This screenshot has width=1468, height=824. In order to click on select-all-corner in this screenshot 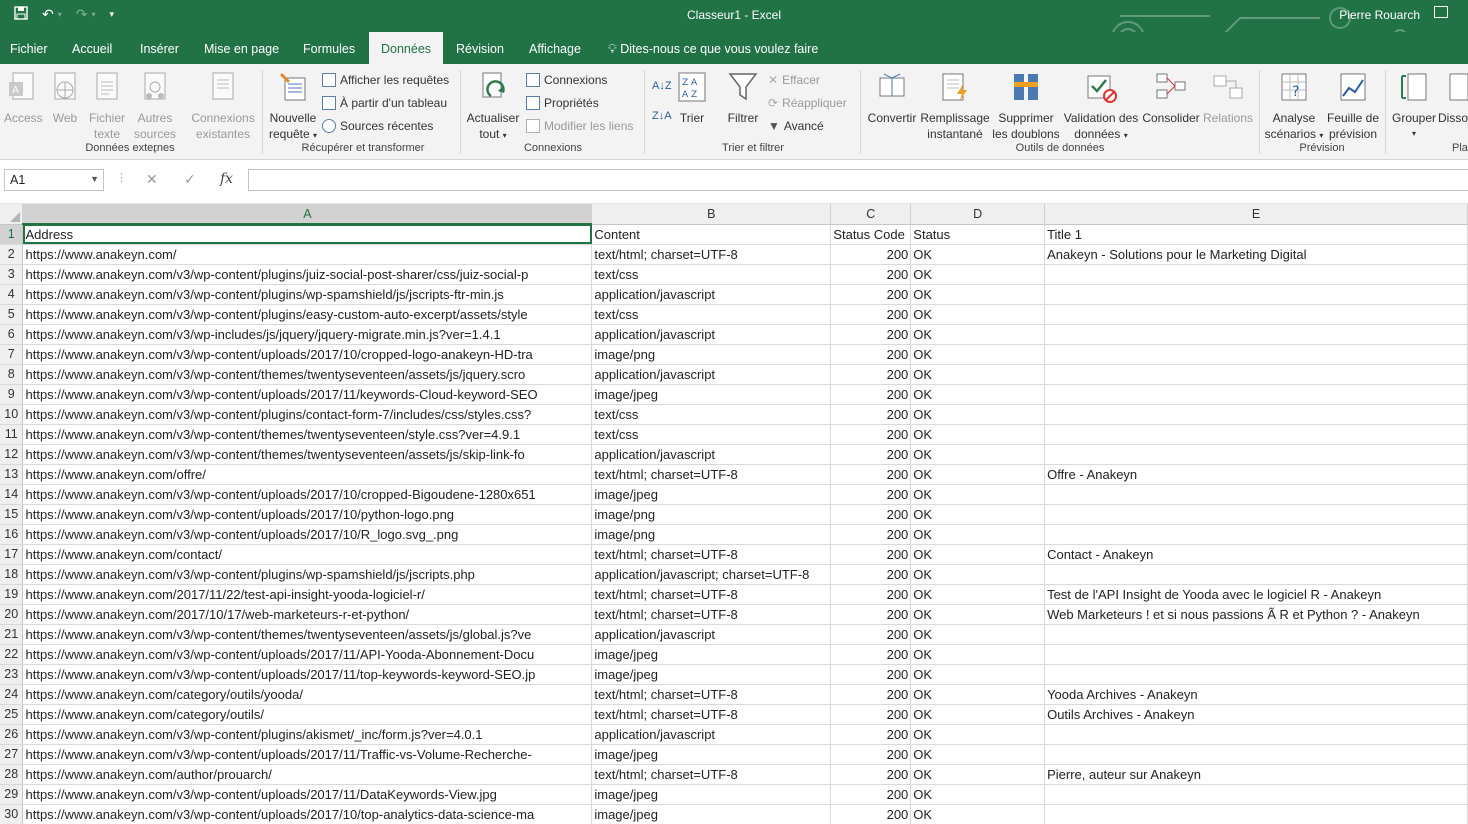, I will do `click(12, 214)`.